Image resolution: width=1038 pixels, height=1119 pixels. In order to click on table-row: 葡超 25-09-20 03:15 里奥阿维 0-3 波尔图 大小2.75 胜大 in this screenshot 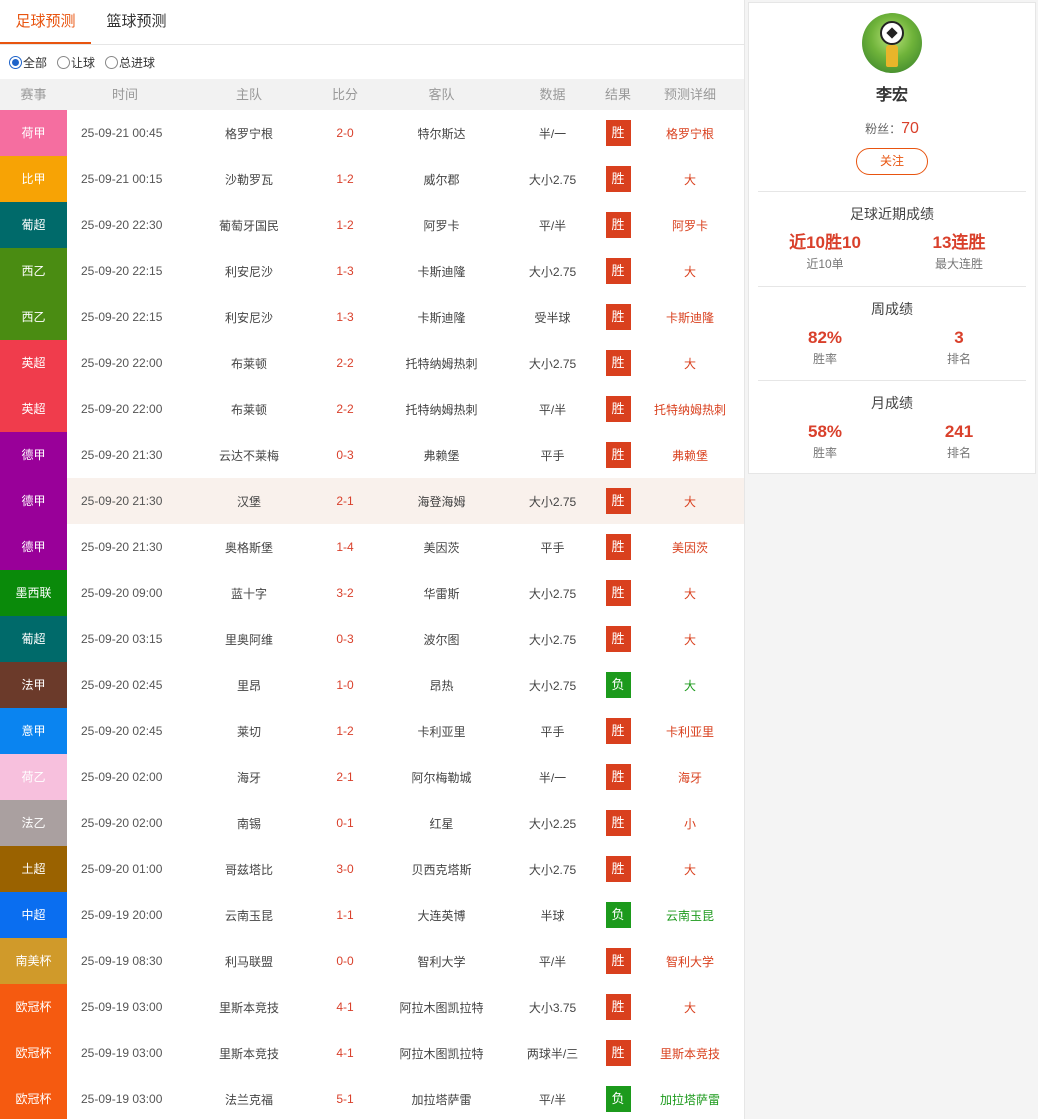, I will do `click(372, 639)`.